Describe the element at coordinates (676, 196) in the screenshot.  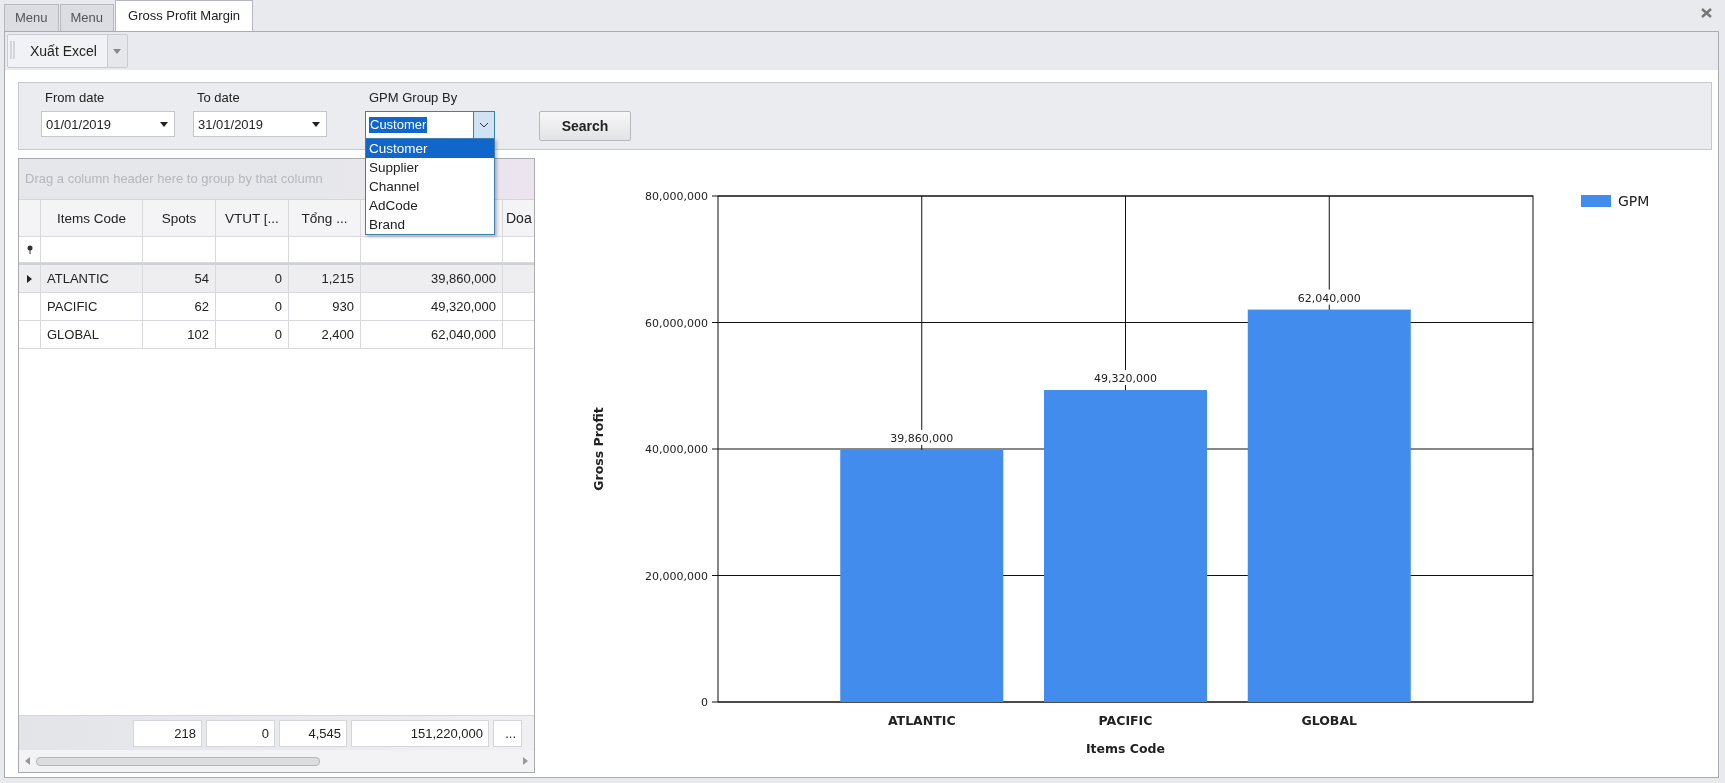
I see `y-tick-label: 80,000,000` at that location.